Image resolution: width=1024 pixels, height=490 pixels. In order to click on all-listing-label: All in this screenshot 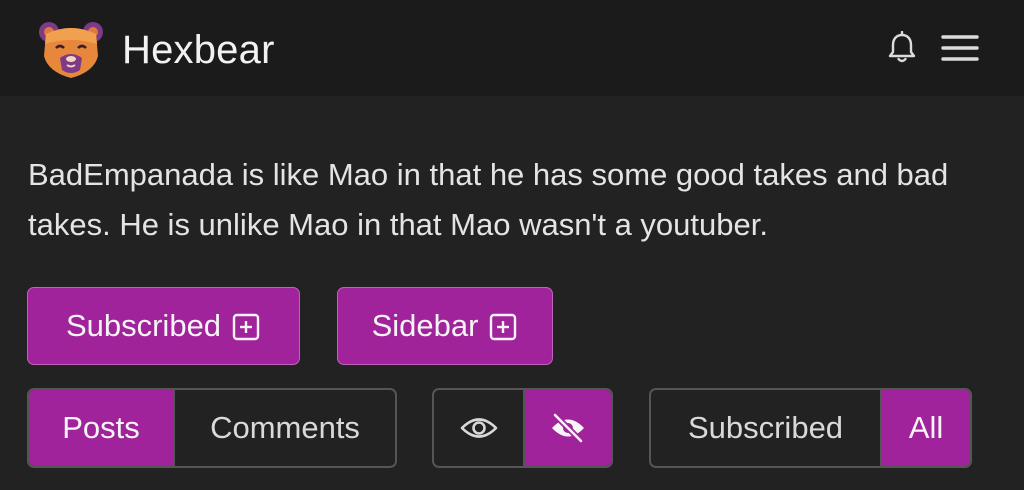, I will do `click(926, 427)`.